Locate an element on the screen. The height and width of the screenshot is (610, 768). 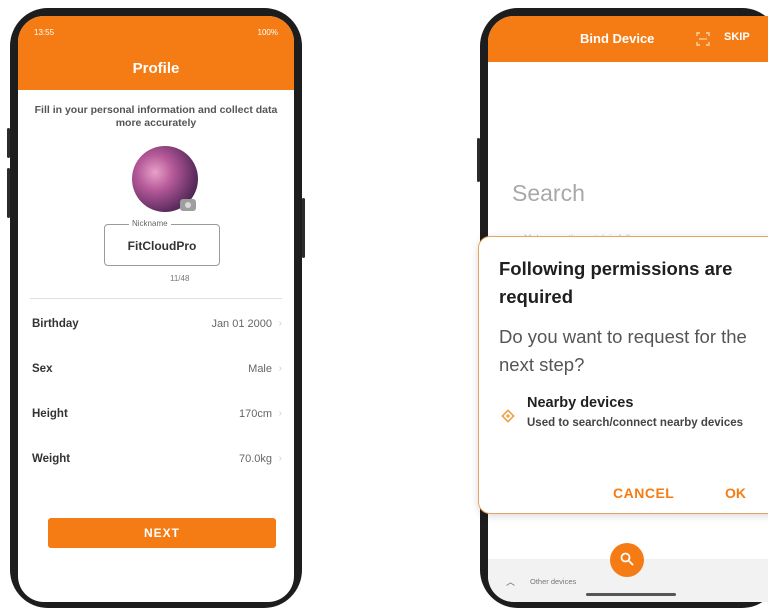
field-label: Birthday is located at coordinates (55, 324).